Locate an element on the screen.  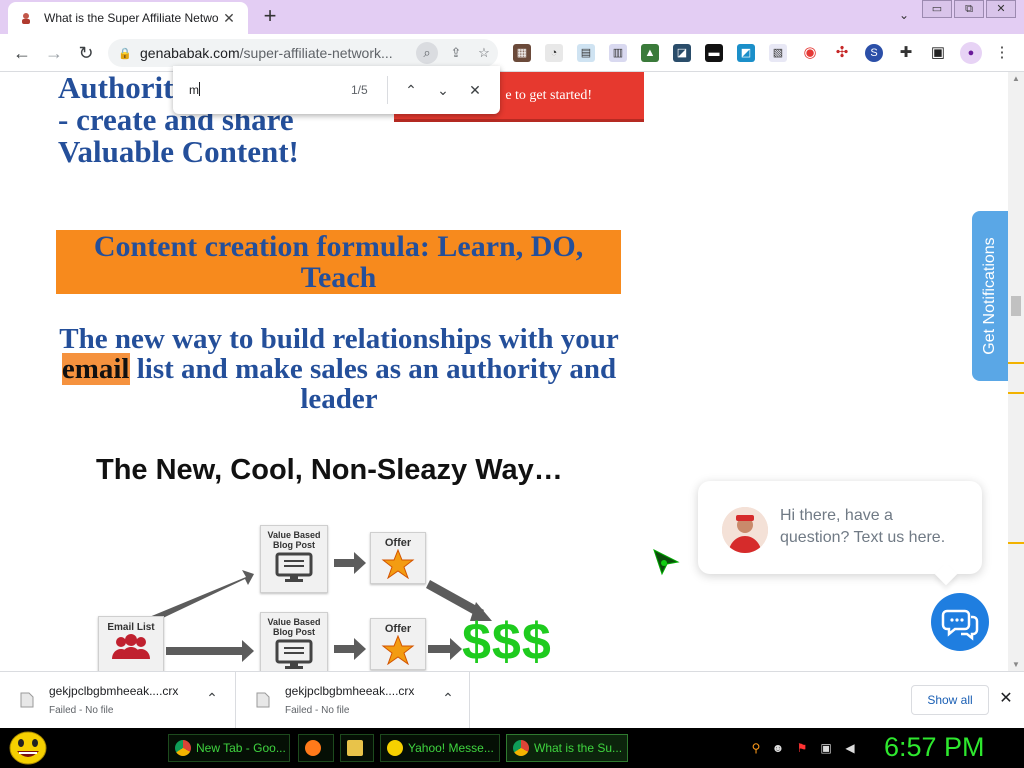
people-icon is located at coordinates (131, 646).